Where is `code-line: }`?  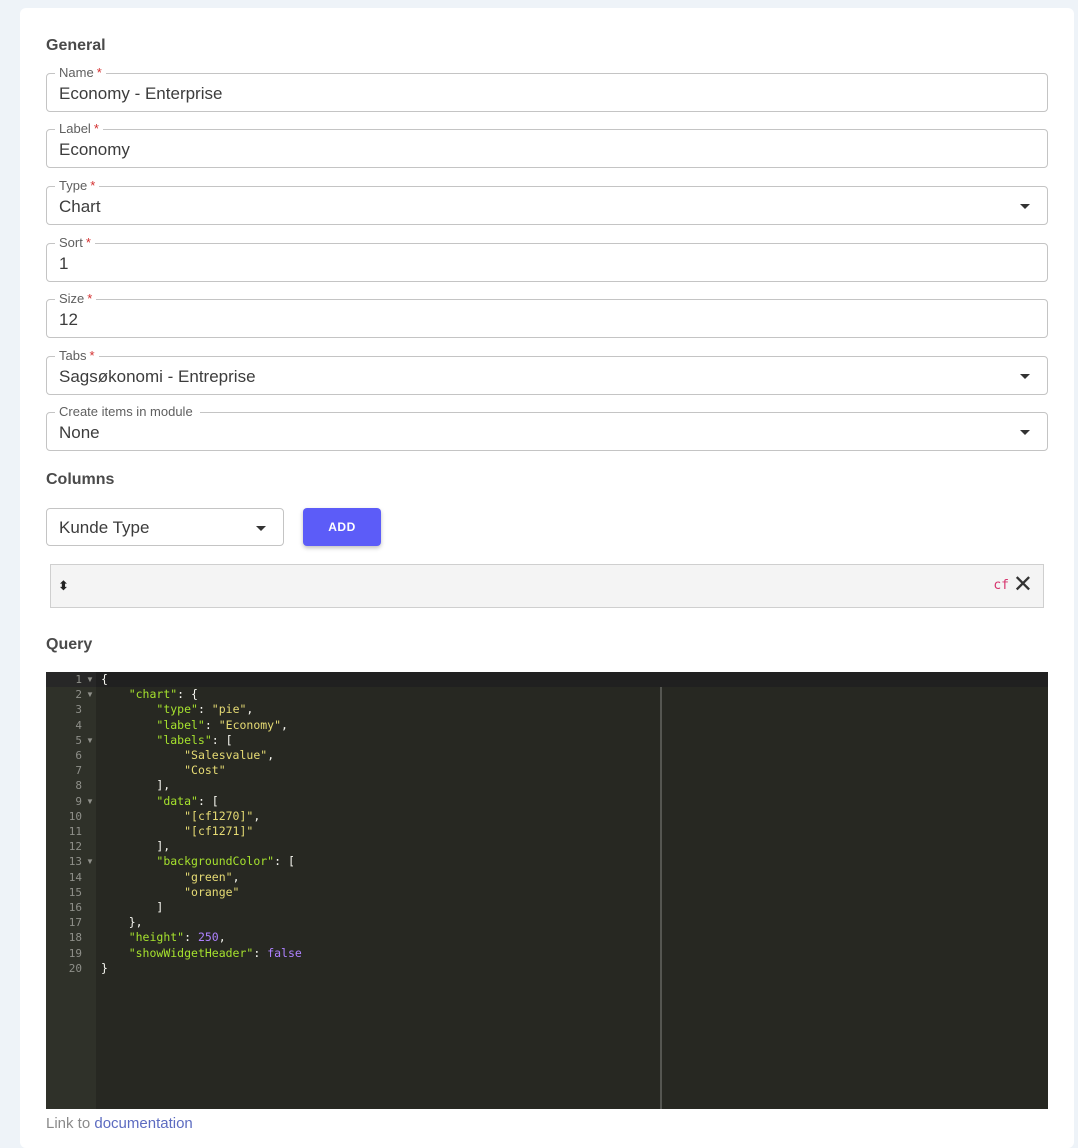
code-line: } is located at coordinates (104, 967).